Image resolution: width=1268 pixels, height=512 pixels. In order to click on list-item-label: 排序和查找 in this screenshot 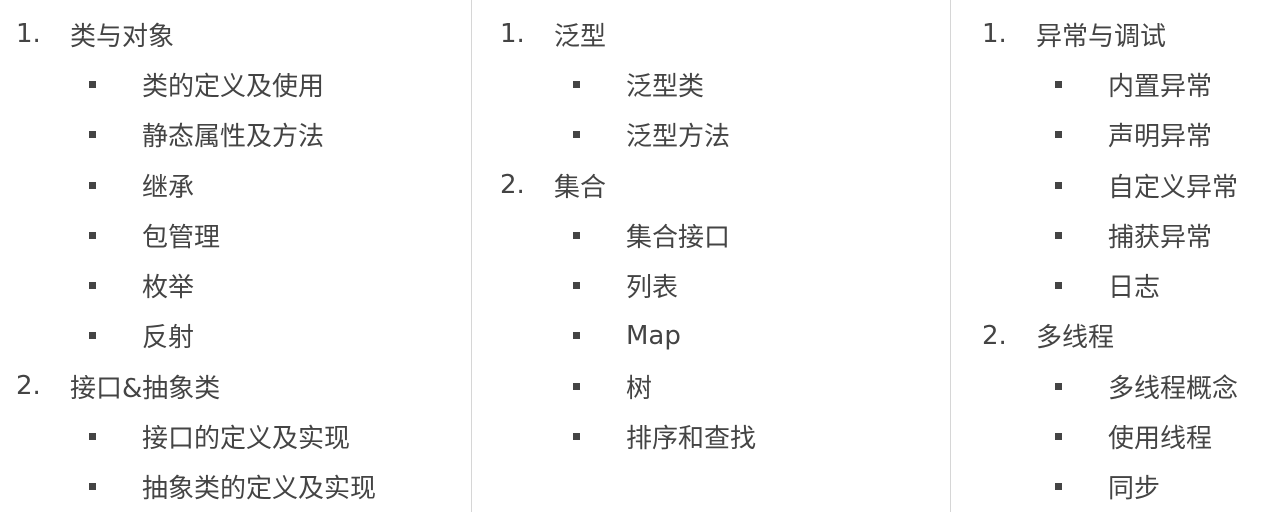, I will do `click(691, 439)`.